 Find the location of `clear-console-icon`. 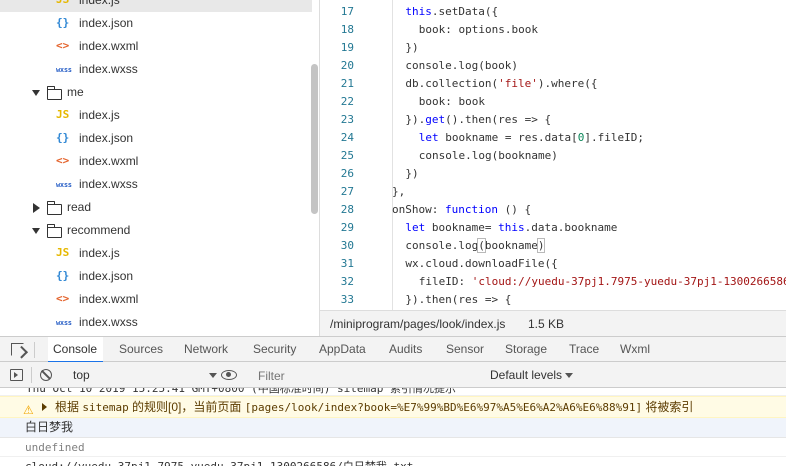

clear-console-icon is located at coordinates (46, 375).